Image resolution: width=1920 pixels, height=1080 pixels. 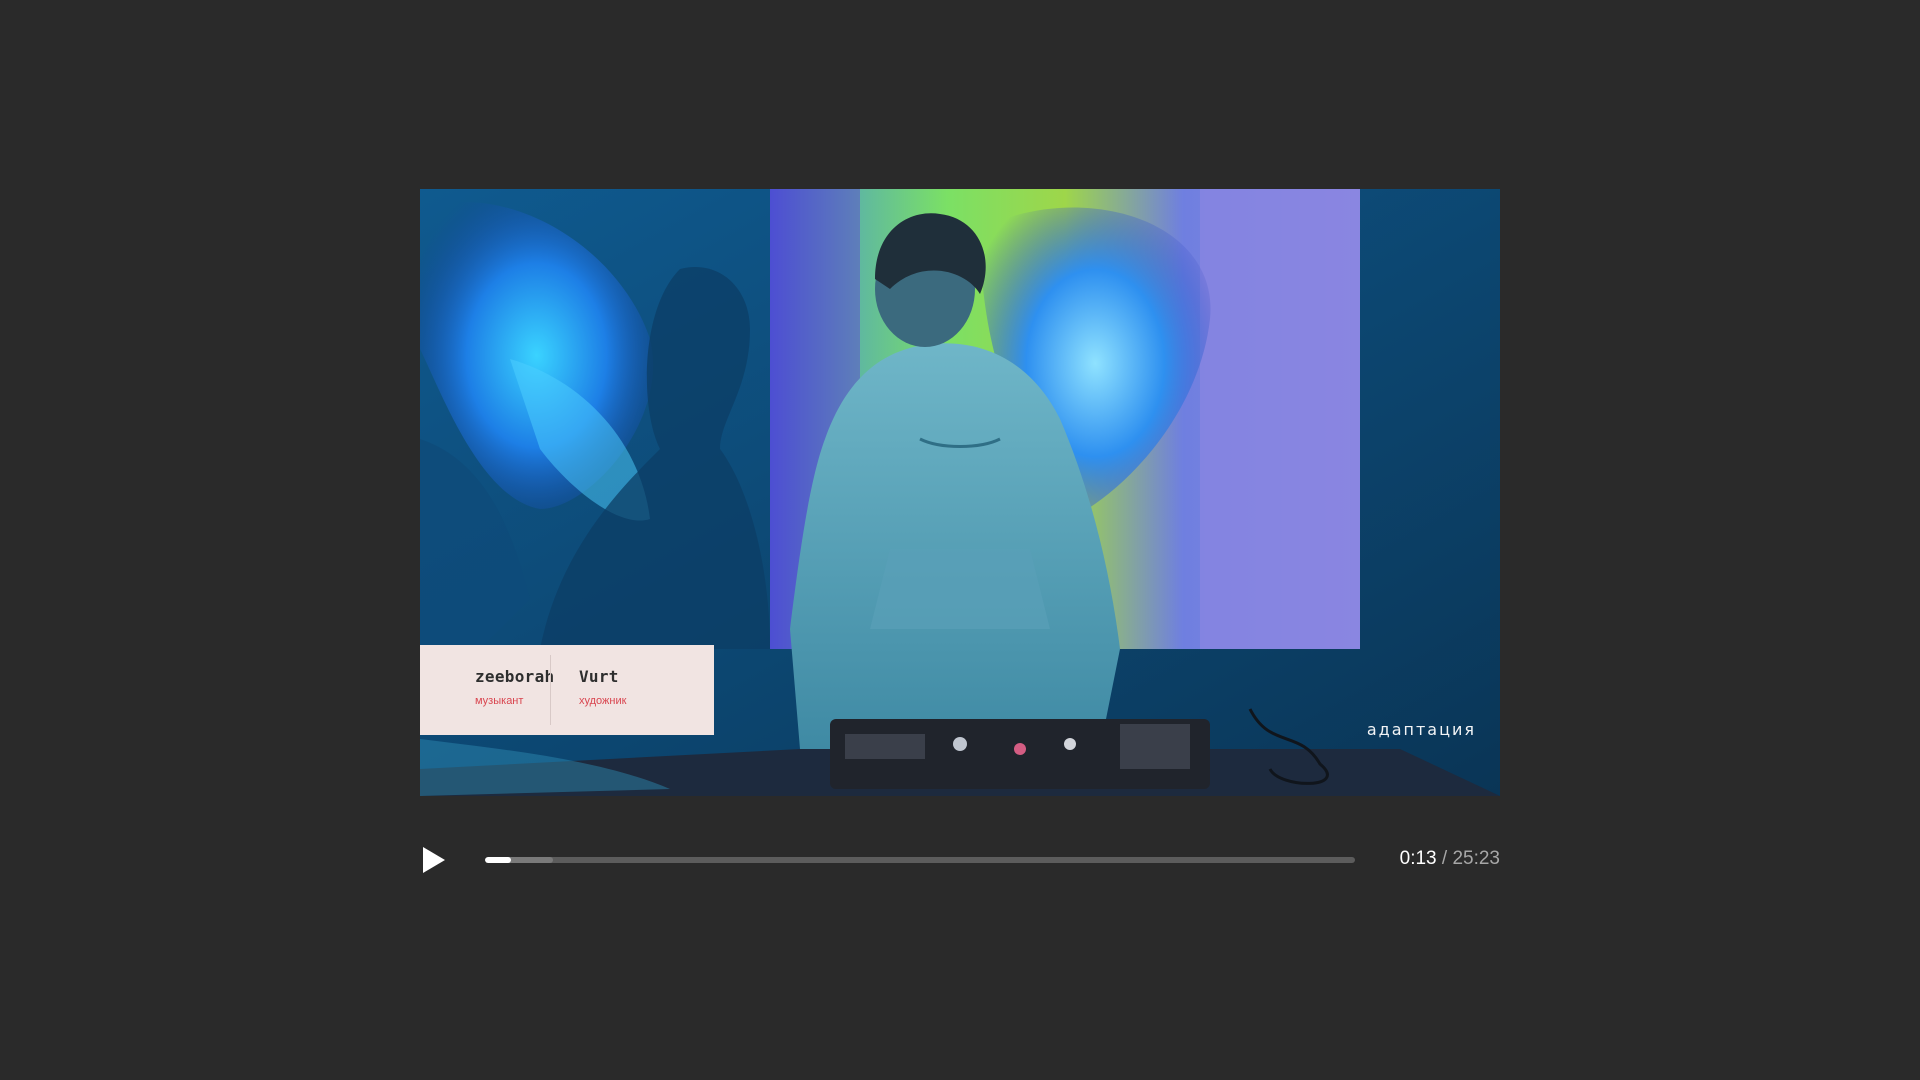 I want to click on channel-watermark: адаптация, so click(x=1421, y=729).